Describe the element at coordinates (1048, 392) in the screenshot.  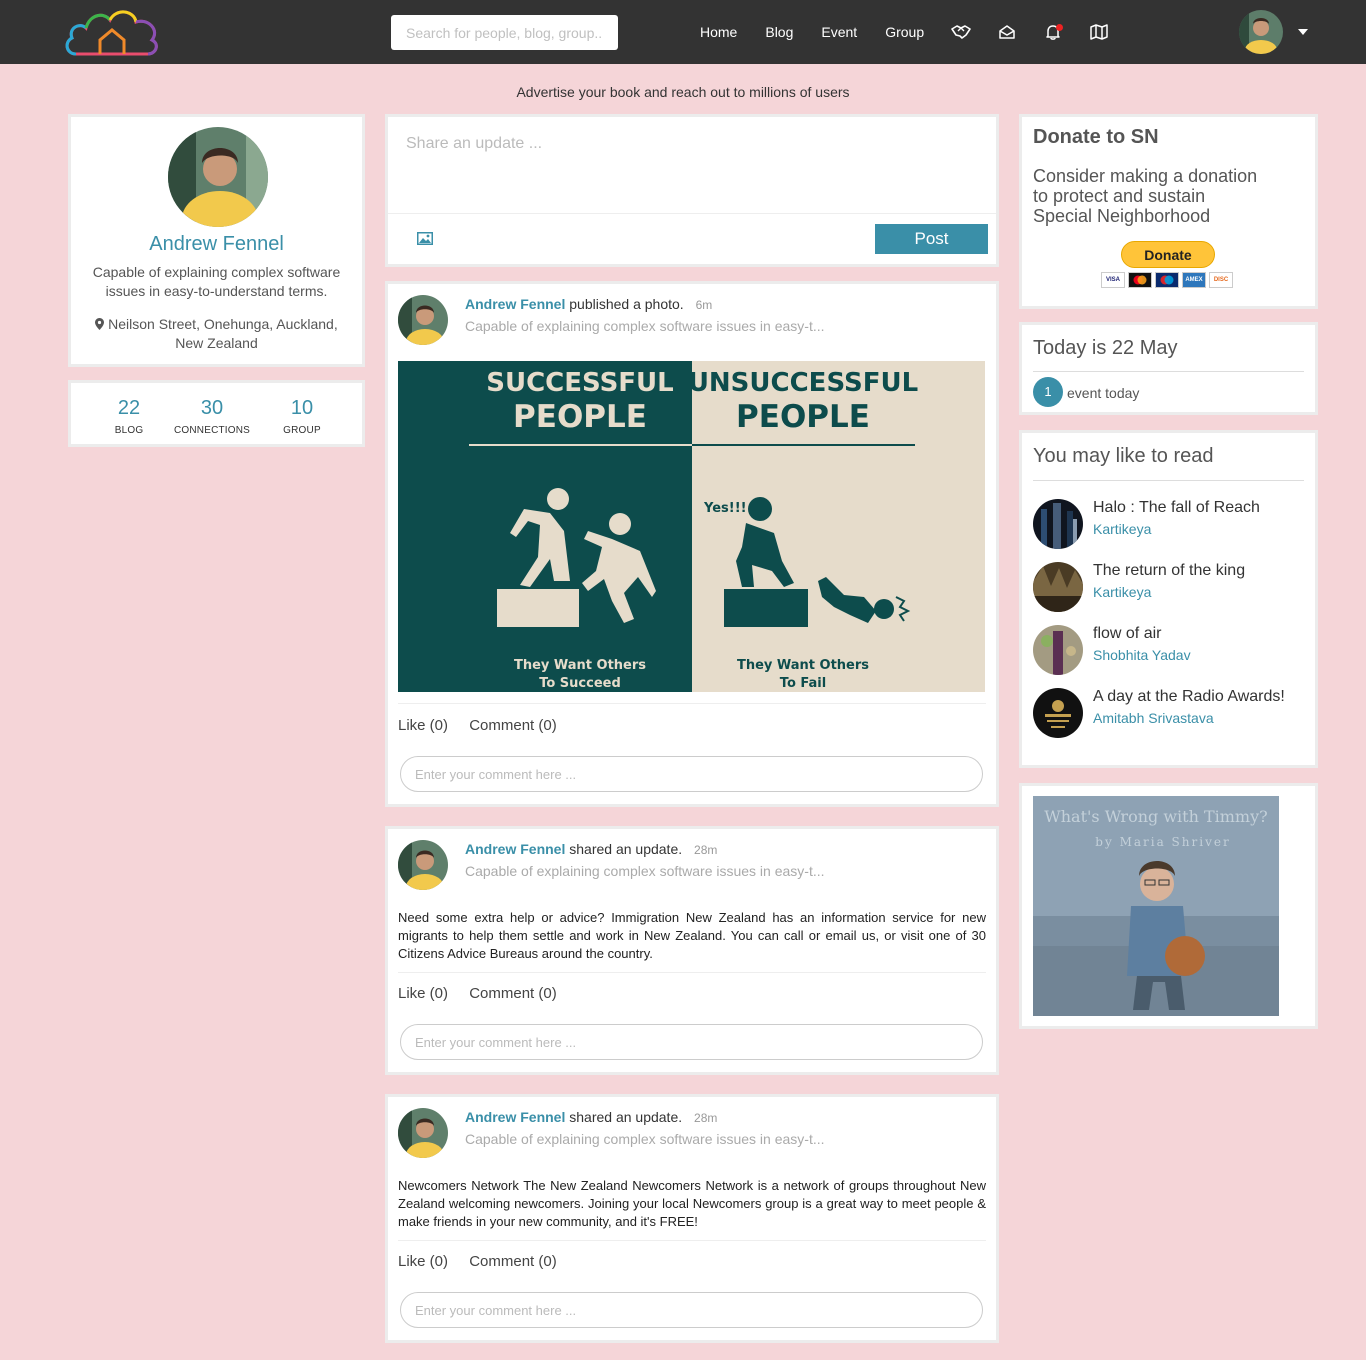
I see `event-count-badge: 1` at that location.